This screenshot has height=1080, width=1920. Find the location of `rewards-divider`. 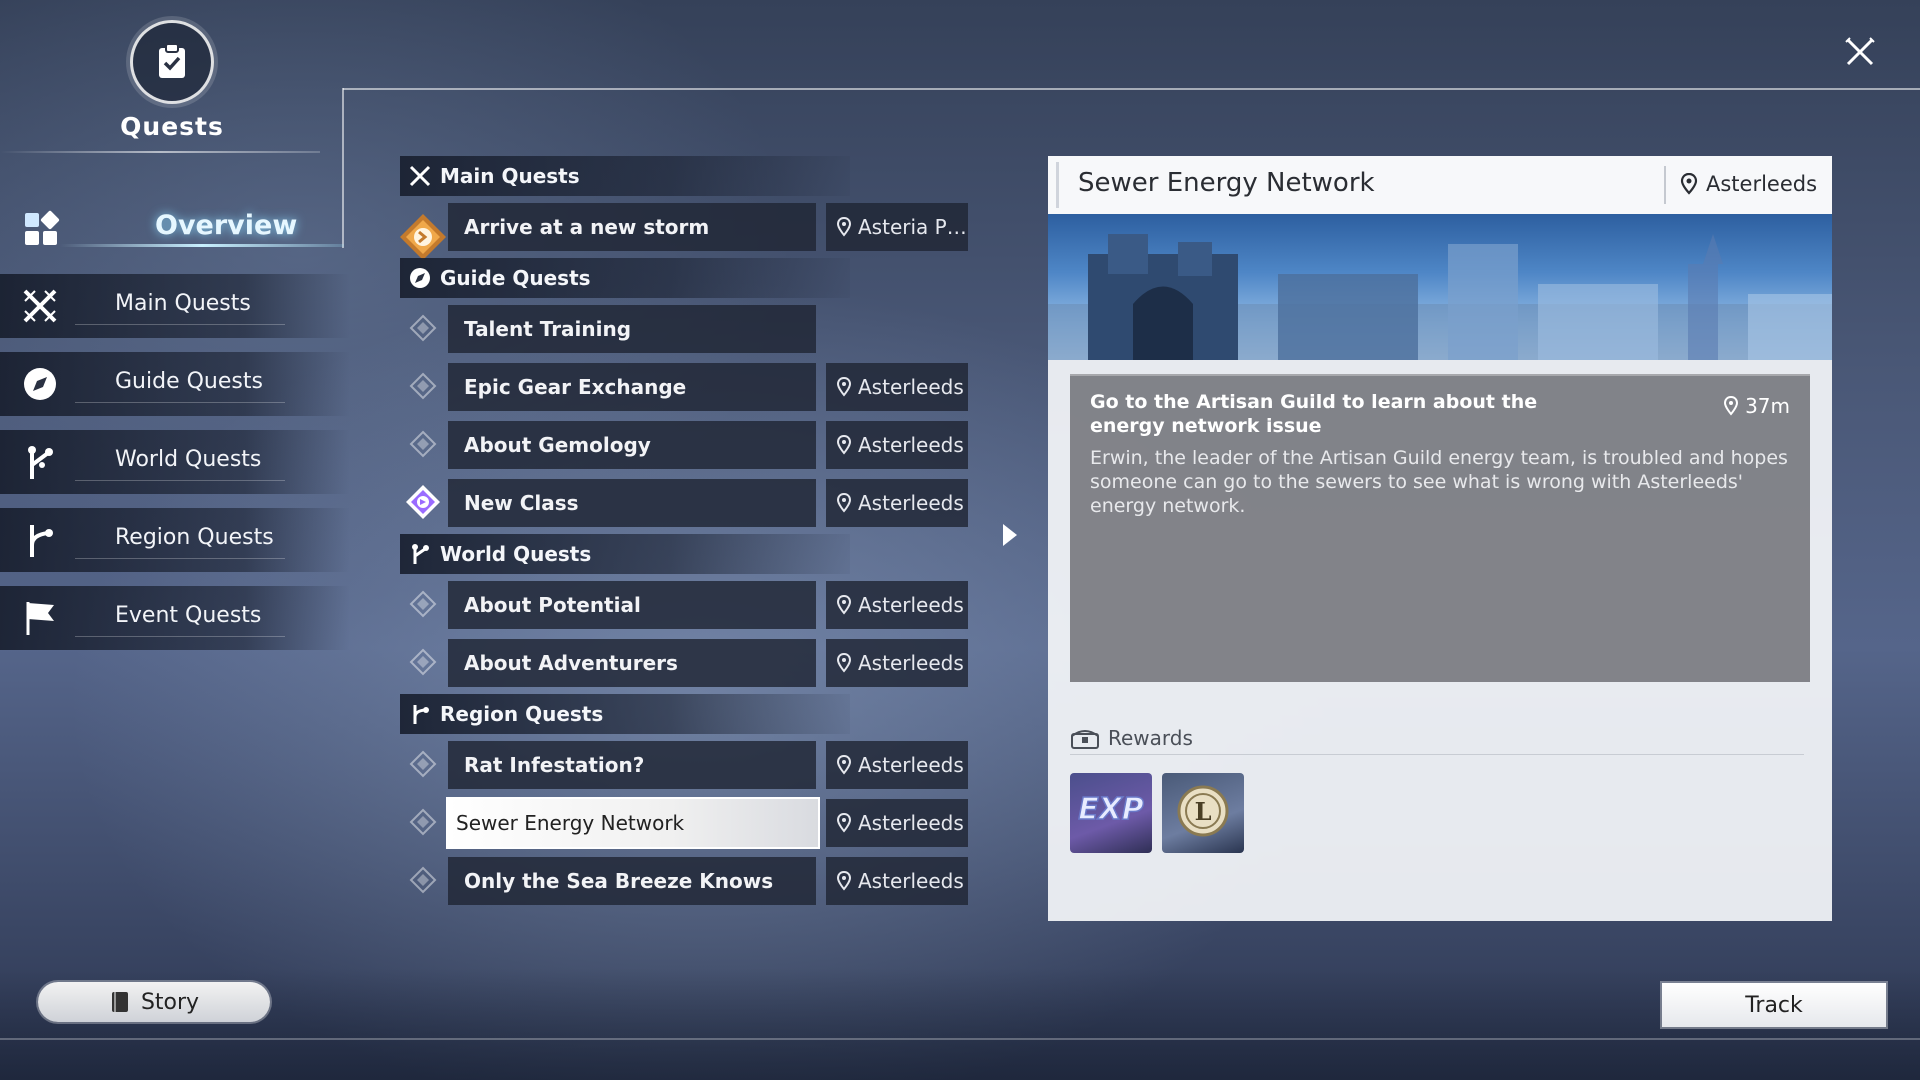

rewards-divider is located at coordinates (1437, 754).